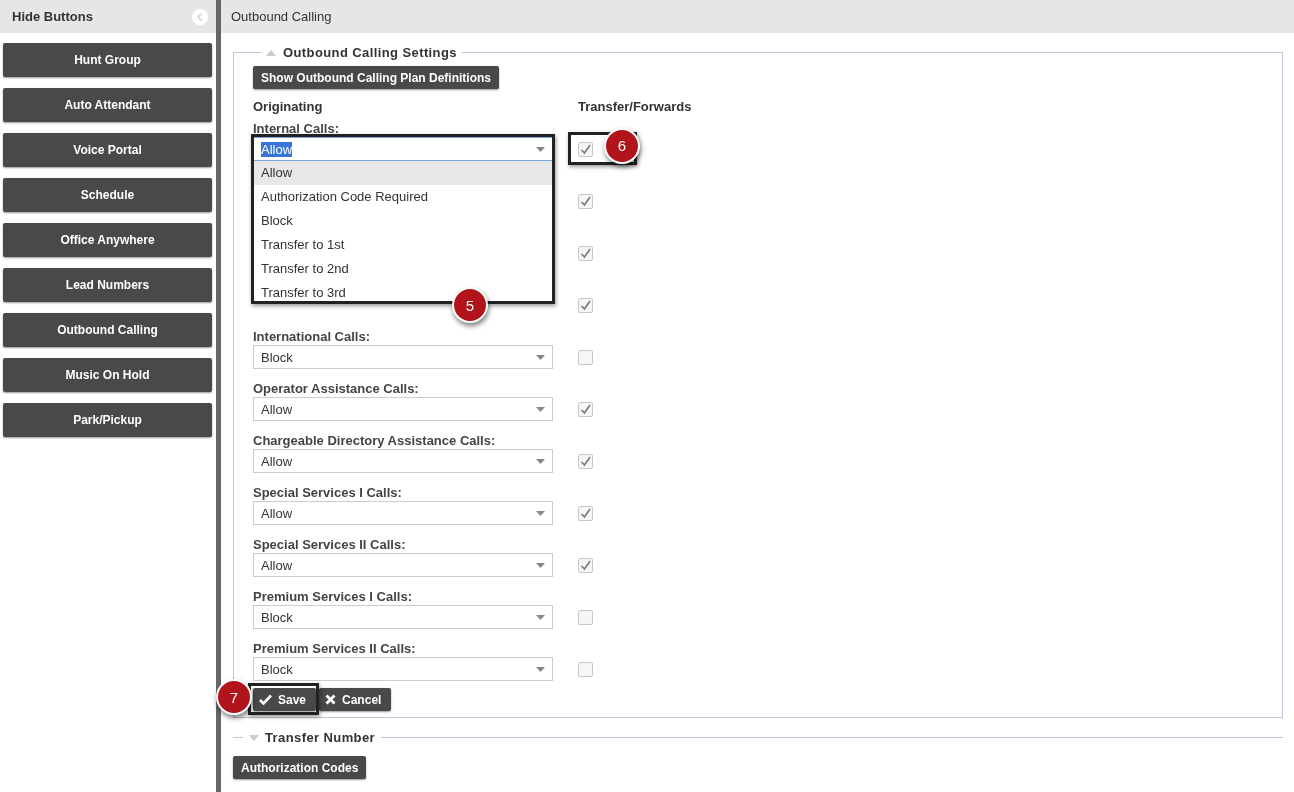 The image size is (1294, 792). What do you see at coordinates (300, 767) in the screenshot?
I see `authorization-codes-button: Authorization Codes` at bounding box center [300, 767].